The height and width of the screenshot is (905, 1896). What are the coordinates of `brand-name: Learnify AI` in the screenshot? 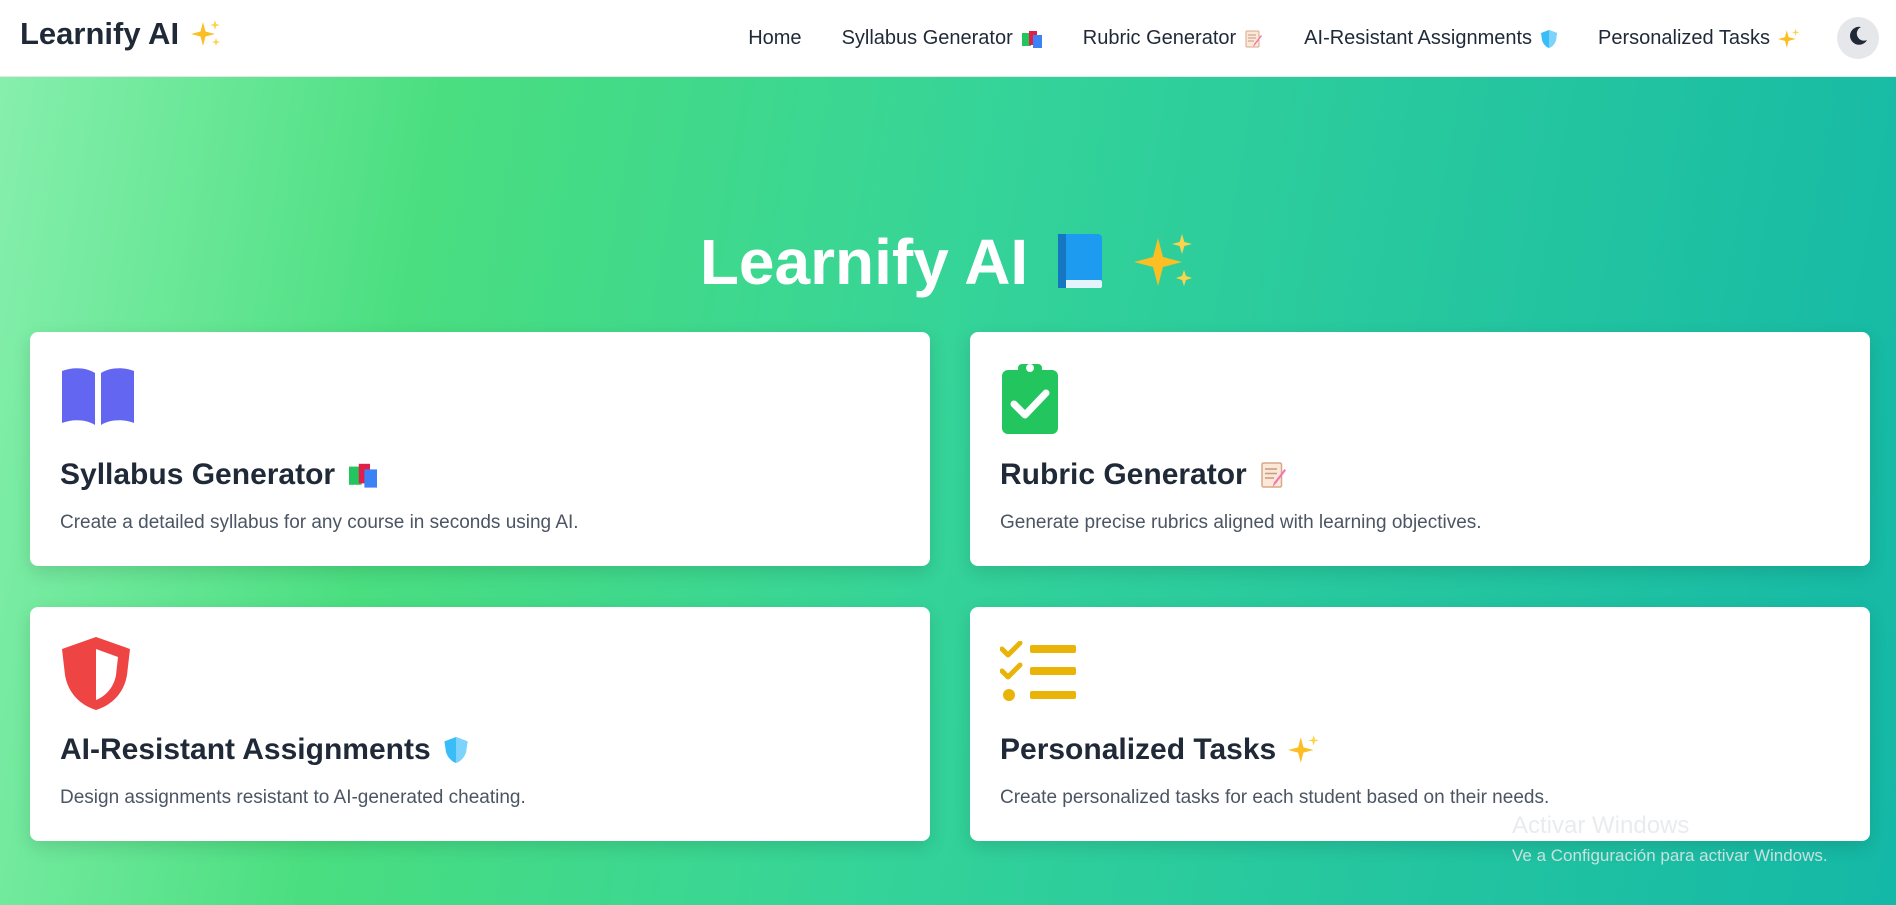 It's located at (100, 33).